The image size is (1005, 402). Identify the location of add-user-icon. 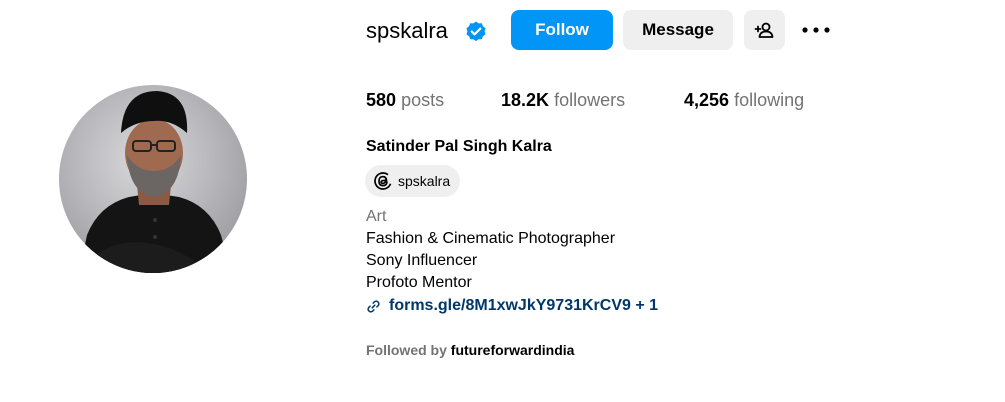
(764, 30).